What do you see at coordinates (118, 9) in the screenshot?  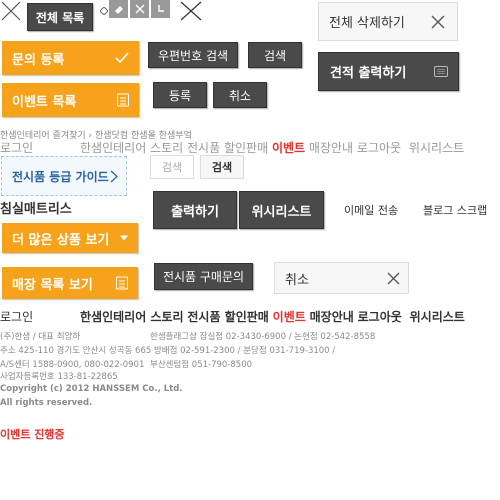 I see `eraser-icon` at bounding box center [118, 9].